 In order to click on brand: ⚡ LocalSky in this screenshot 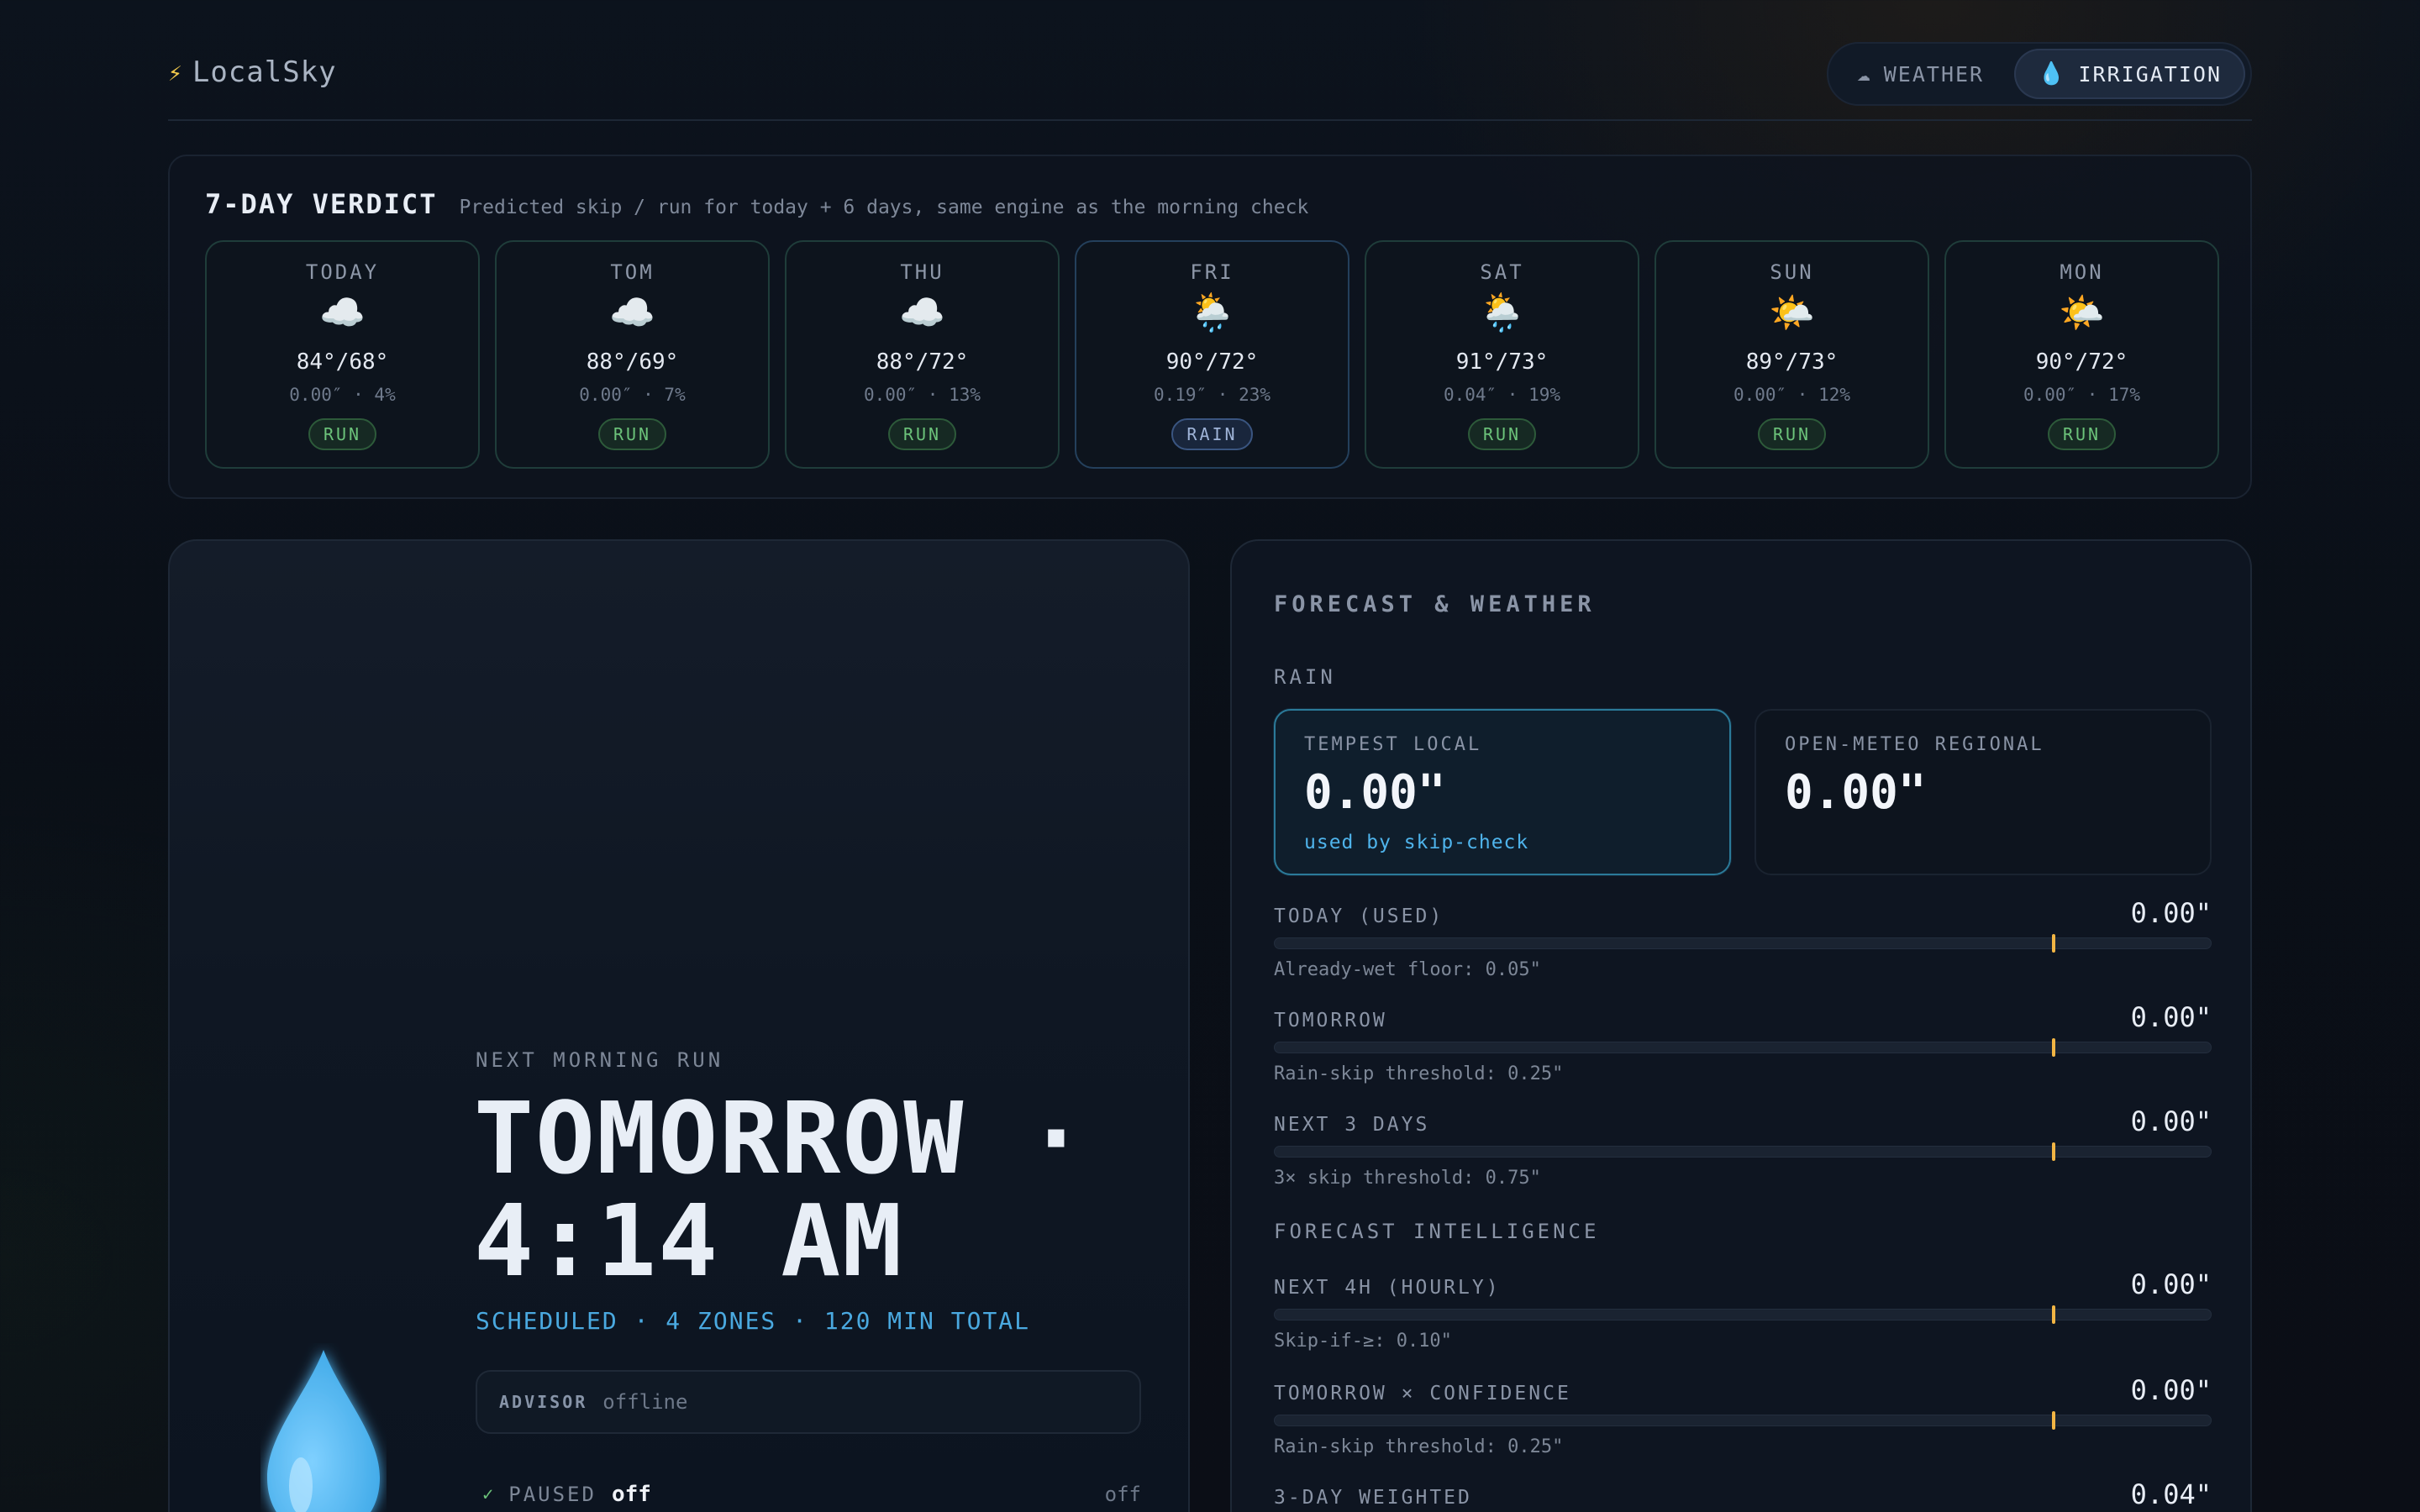, I will do `click(253, 72)`.